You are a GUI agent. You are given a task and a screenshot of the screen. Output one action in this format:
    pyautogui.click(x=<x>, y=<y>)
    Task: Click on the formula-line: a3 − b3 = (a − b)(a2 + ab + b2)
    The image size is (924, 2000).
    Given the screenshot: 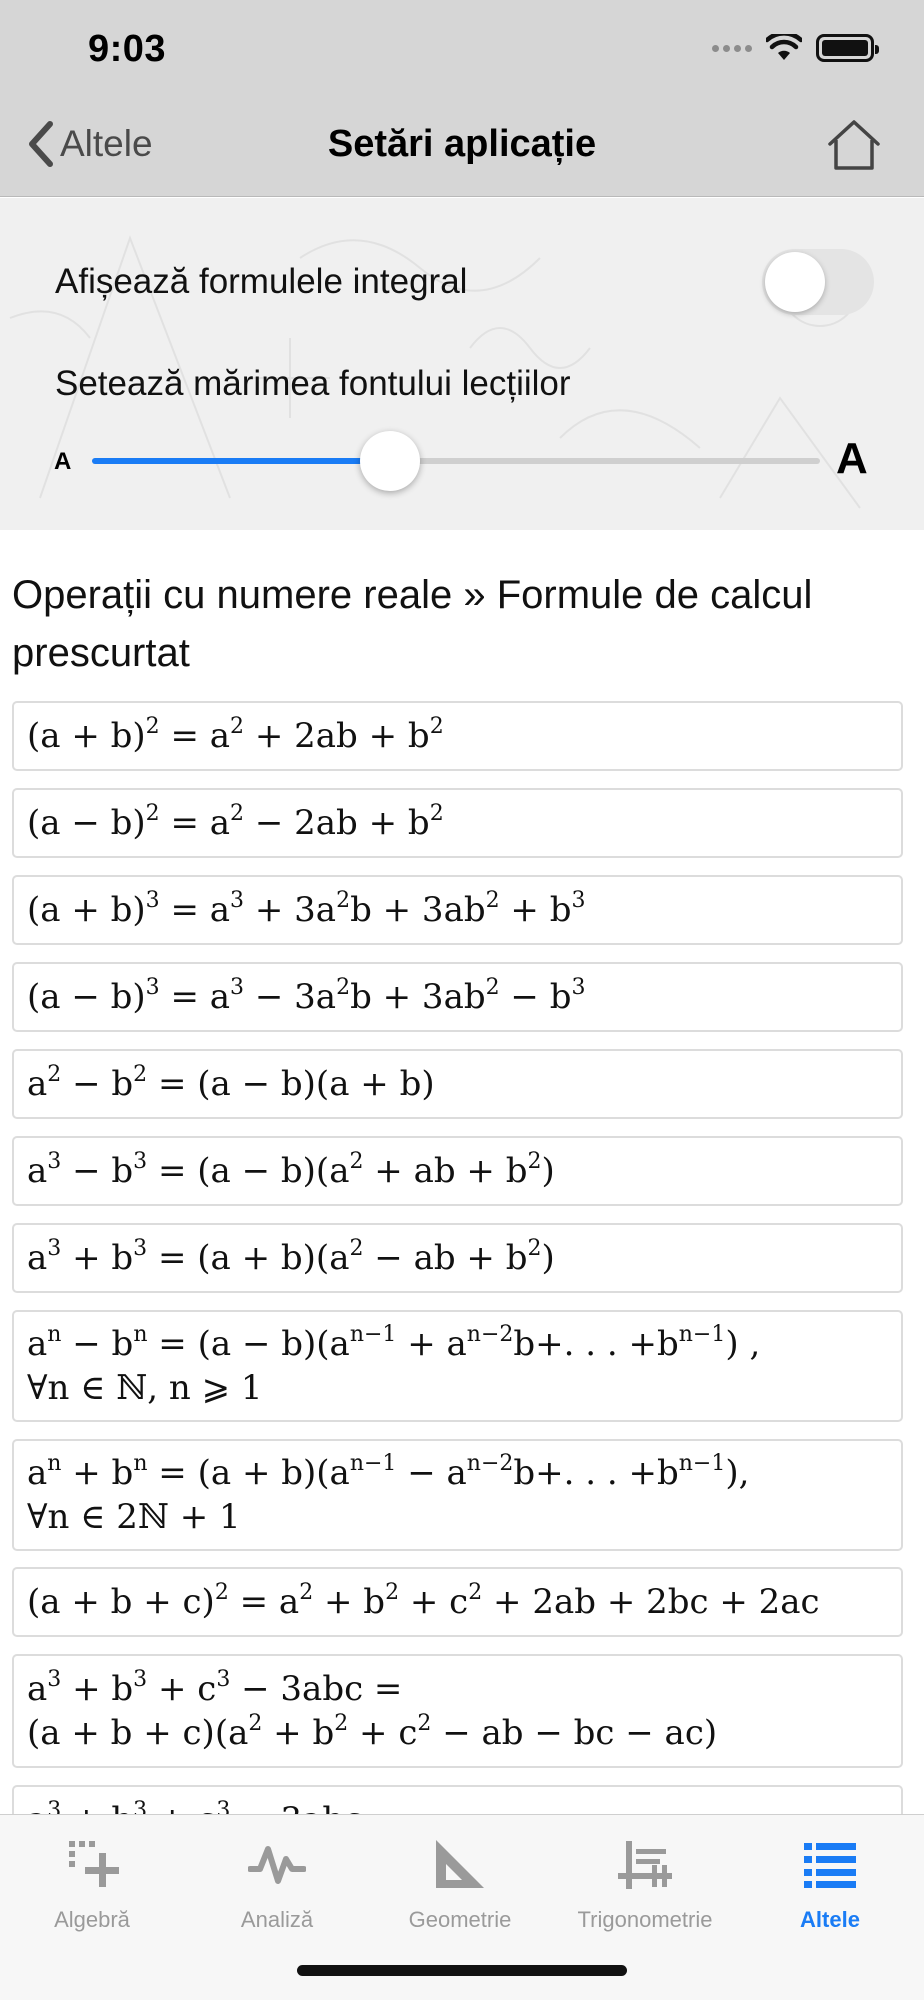 What is the action you would take?
    pyautogui.click(x=291, y=1170)
    